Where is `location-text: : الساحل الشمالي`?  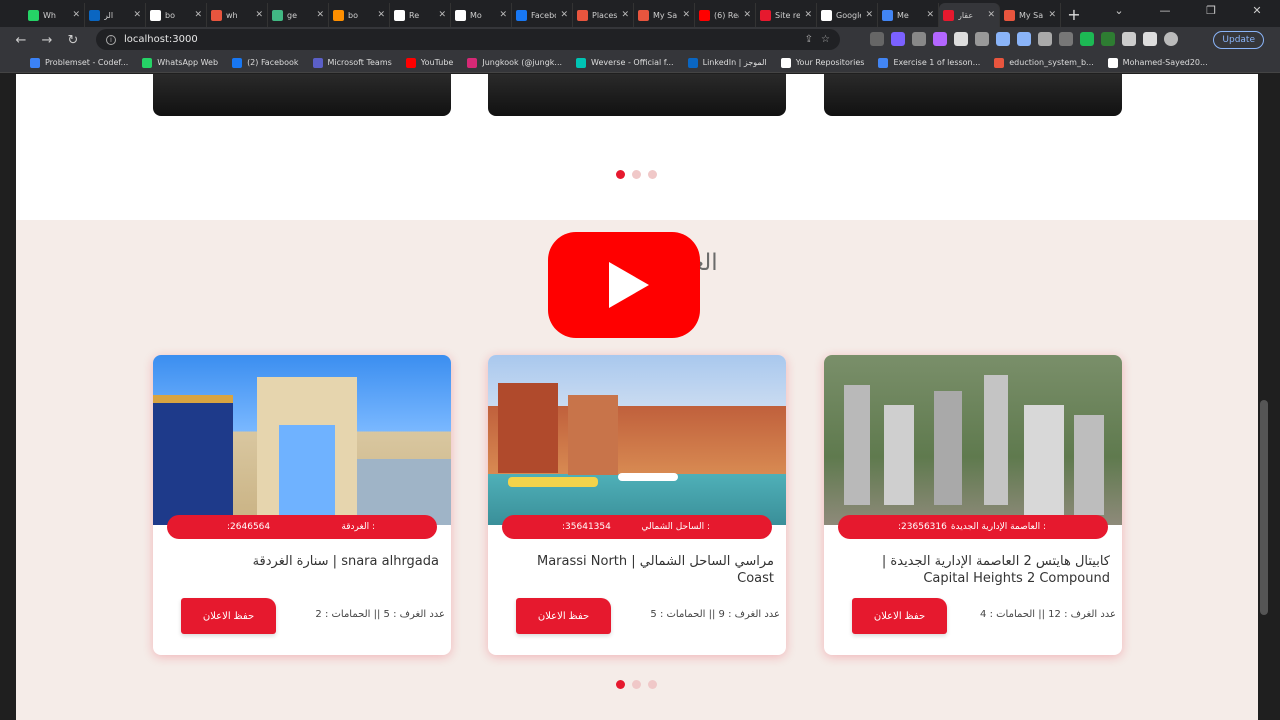 location-text: : الساحل الشمالي is located at coordinates (675, 527).